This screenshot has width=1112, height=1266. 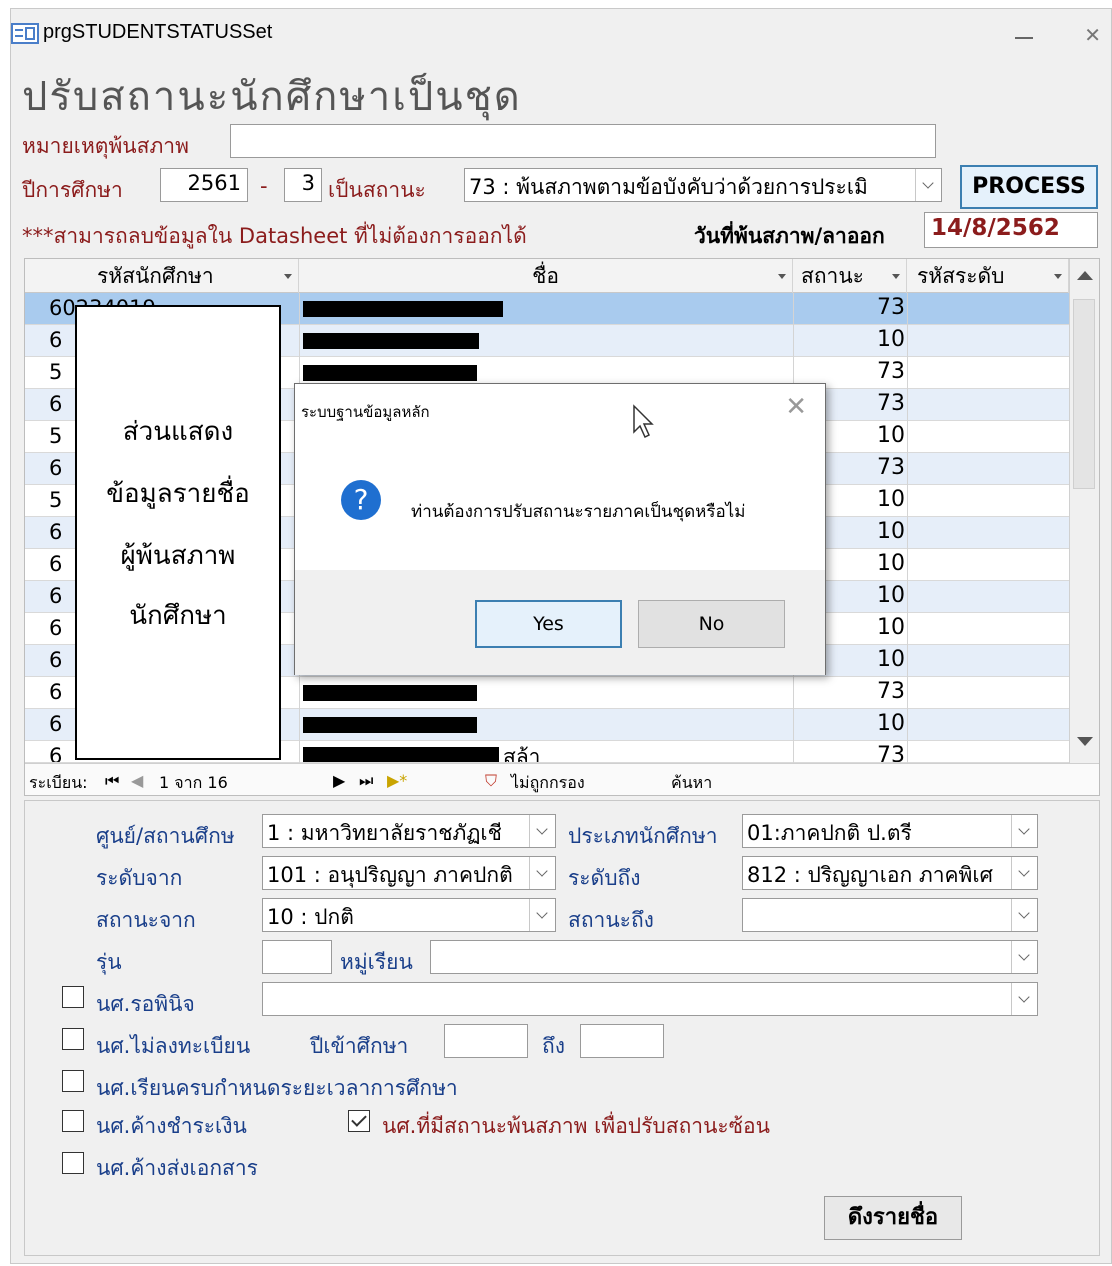 What do you see at coordinates (890, 915) in the screenshot?
I see `status-to-select` at bounding box center [890, 915].